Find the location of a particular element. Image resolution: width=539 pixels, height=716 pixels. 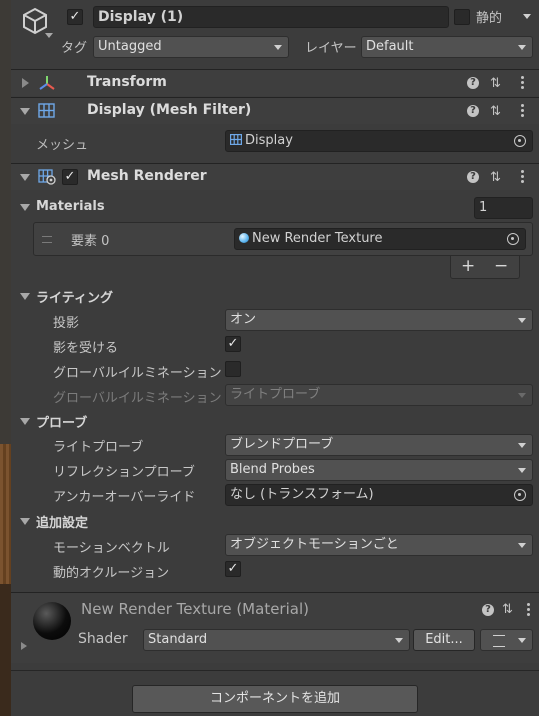

layer-dropdown: Default is located at coordinates (447, 47).